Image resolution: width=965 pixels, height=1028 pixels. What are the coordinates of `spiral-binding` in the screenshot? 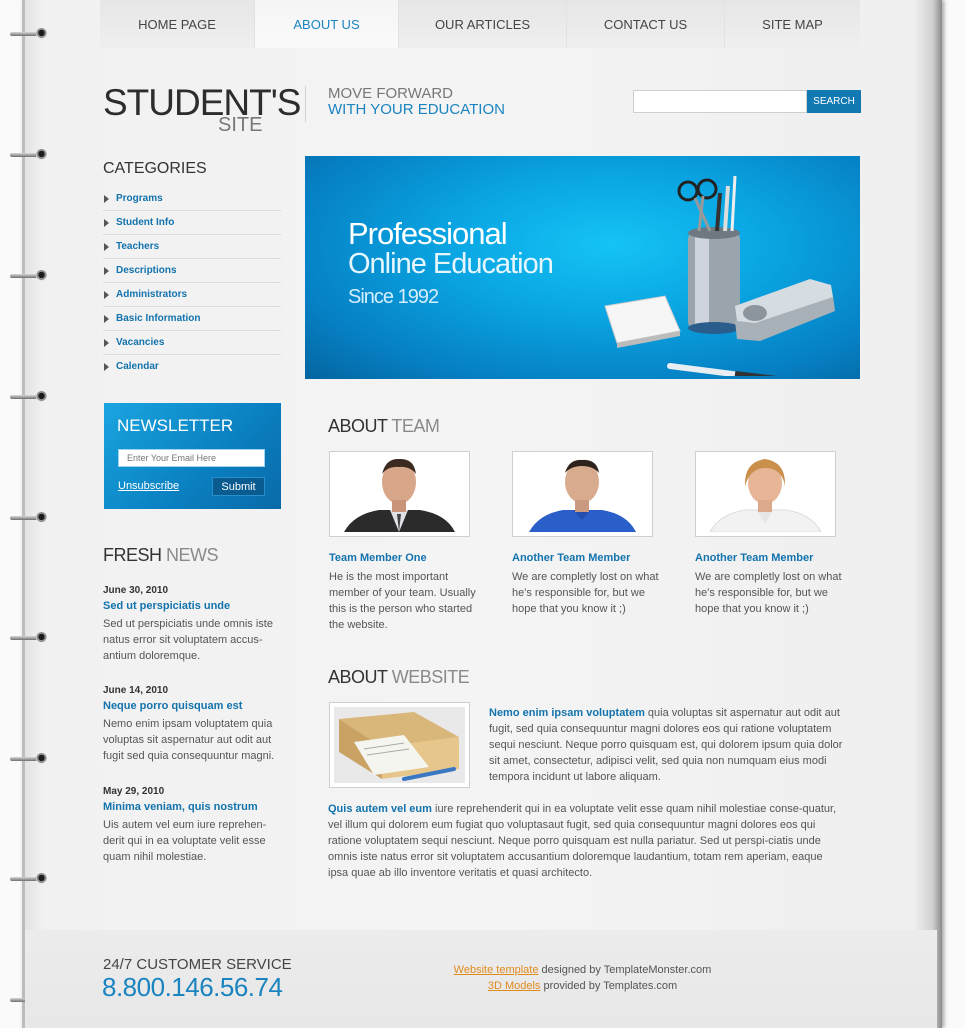 It's located at (25, 514).